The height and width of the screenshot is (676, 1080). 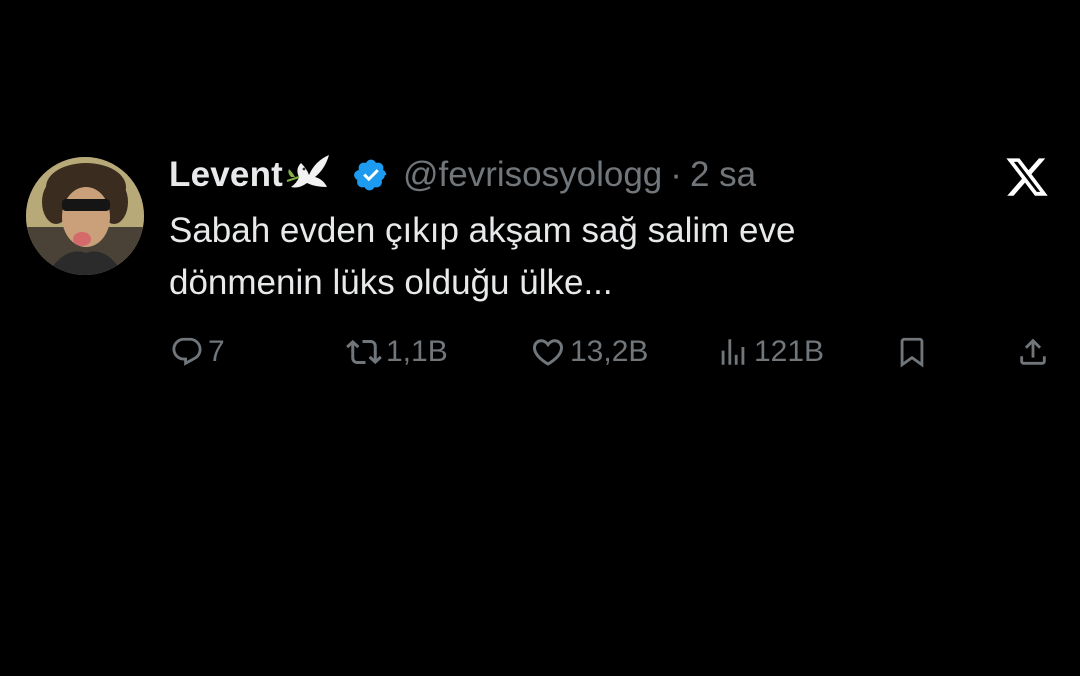 I want to click on reply-button: 7, so click(x=197, y=352).